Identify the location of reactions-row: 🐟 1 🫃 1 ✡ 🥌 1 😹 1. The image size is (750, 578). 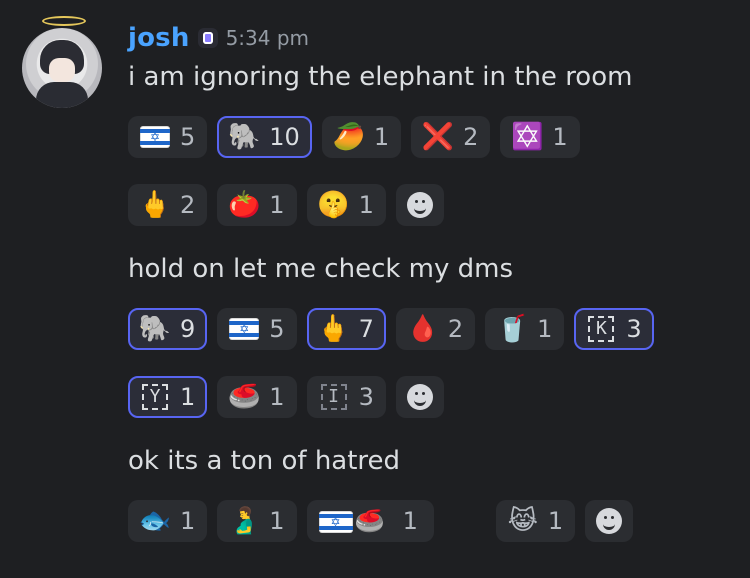
(381, 521).